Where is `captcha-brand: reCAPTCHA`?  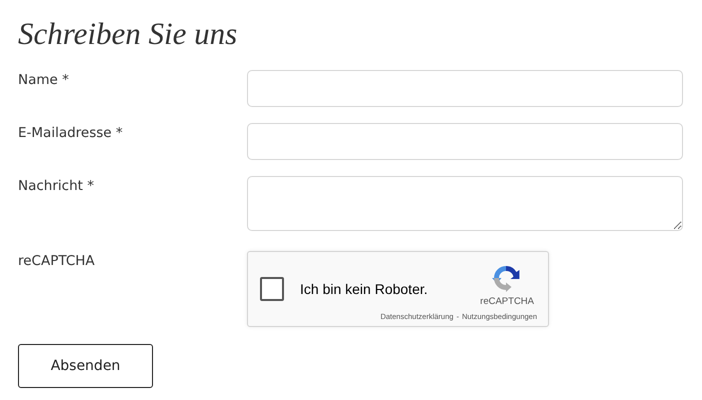
captcha-brand: reCAPTCHA is located at coordinates (507, 301).